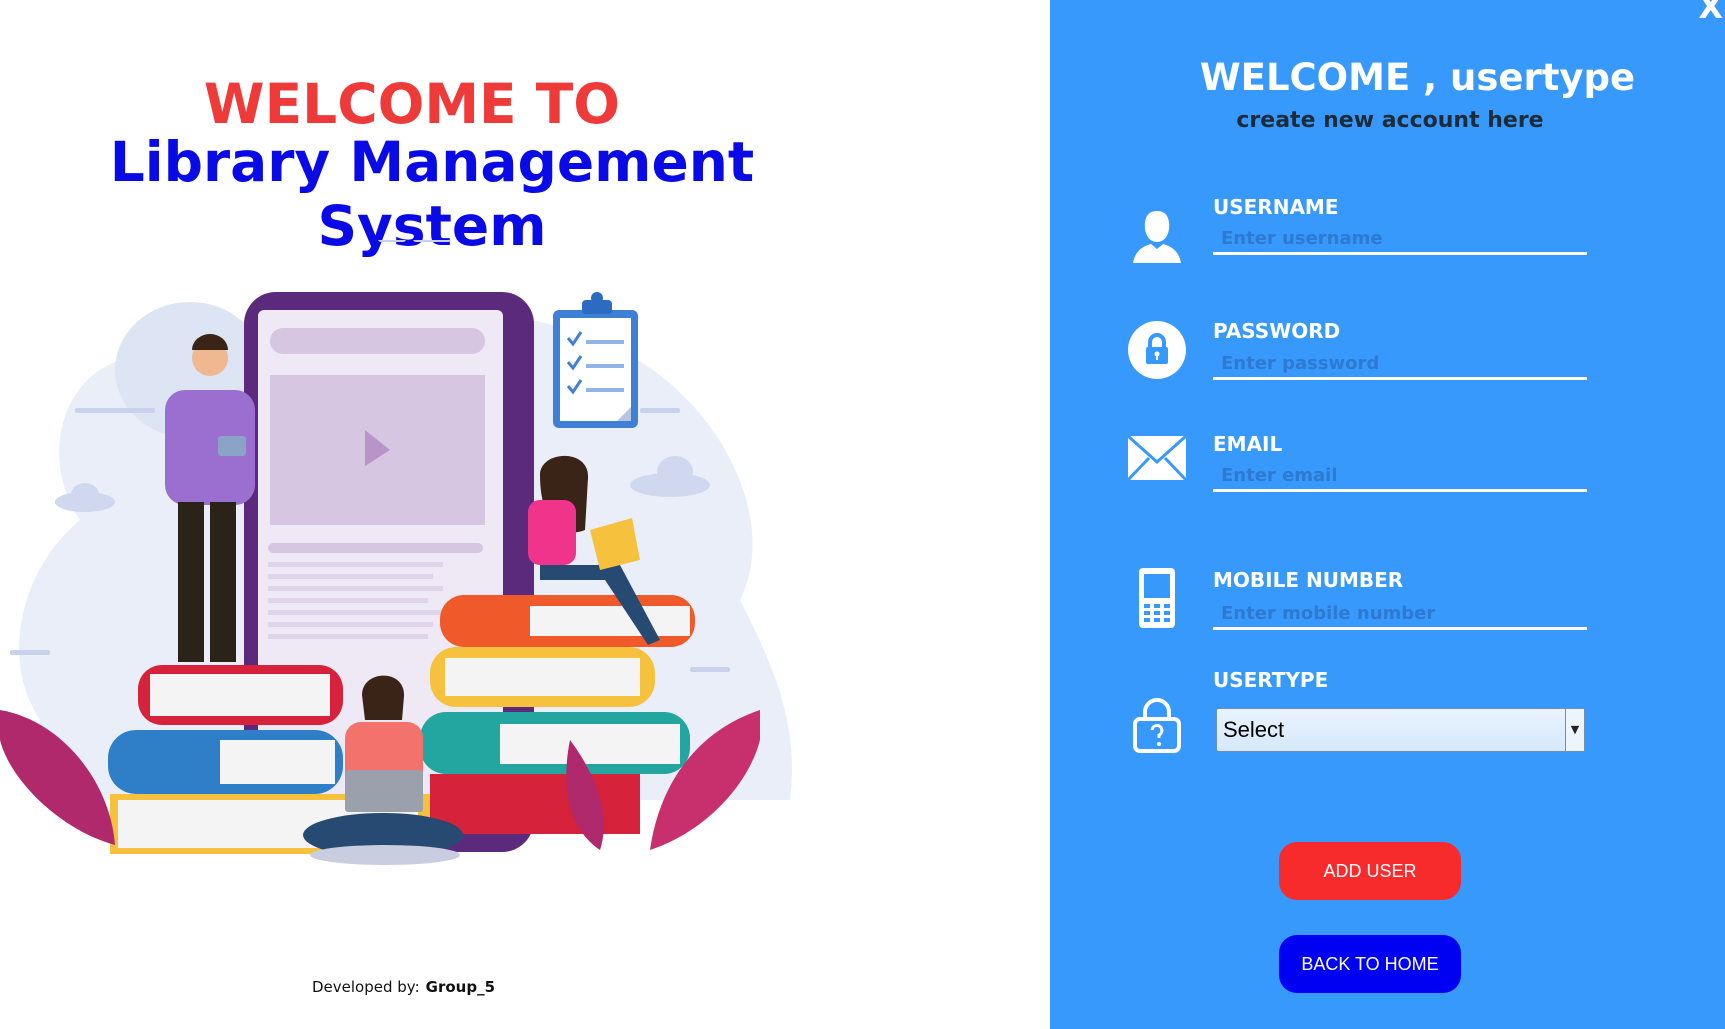  What do you see at coordinates (1574, 730) in the screenshot?
I see `dropdown-arrow-icon: ▼` at bounding box center [1574, 730].